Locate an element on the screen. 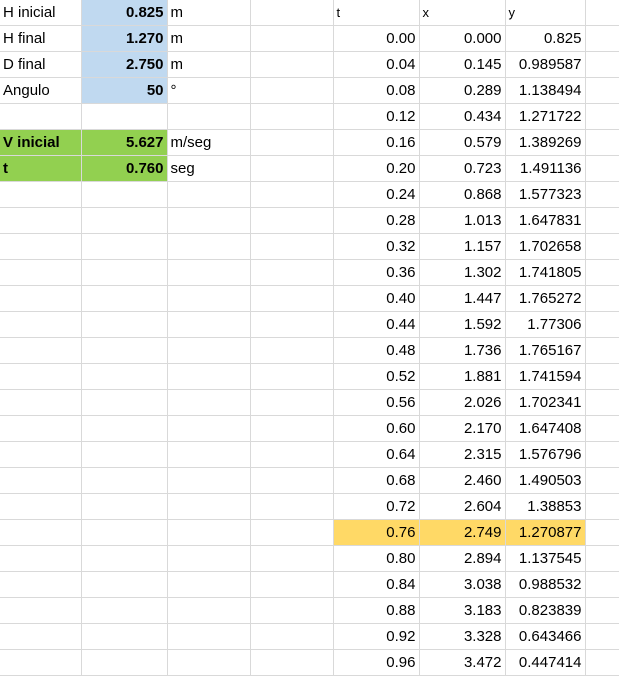 The width and height of the screenshot is (619, 676). time-cell: 0.68 is located at coordinates (376, 480).